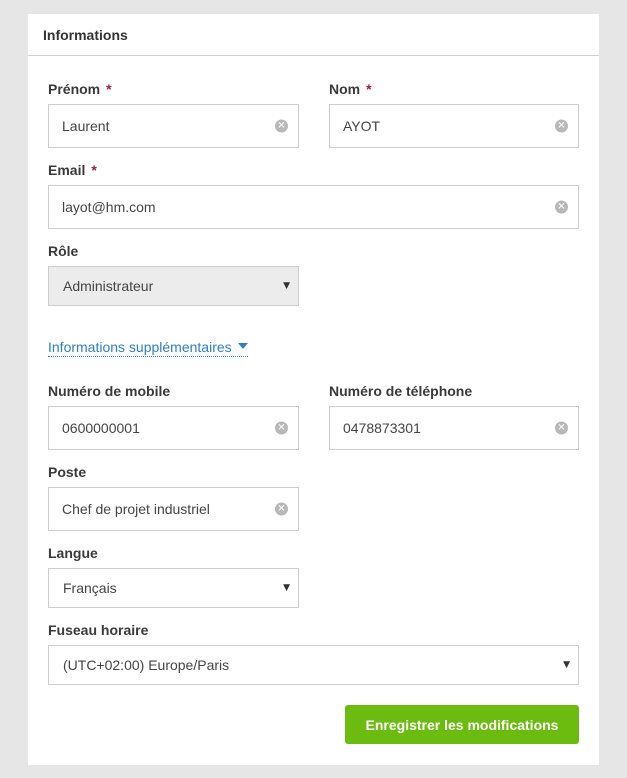 Image resolution: width=627 pixels, height=778 pixels. I want to click on more-info-toggle: Informations supplémentaires, so click(148, 348).